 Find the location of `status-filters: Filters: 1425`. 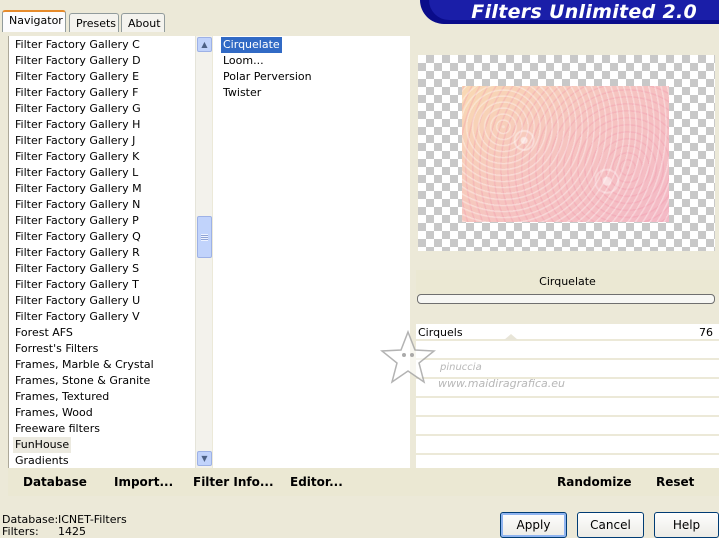

status-filters: Filters: 1425 is located at coordinates (44, 531).